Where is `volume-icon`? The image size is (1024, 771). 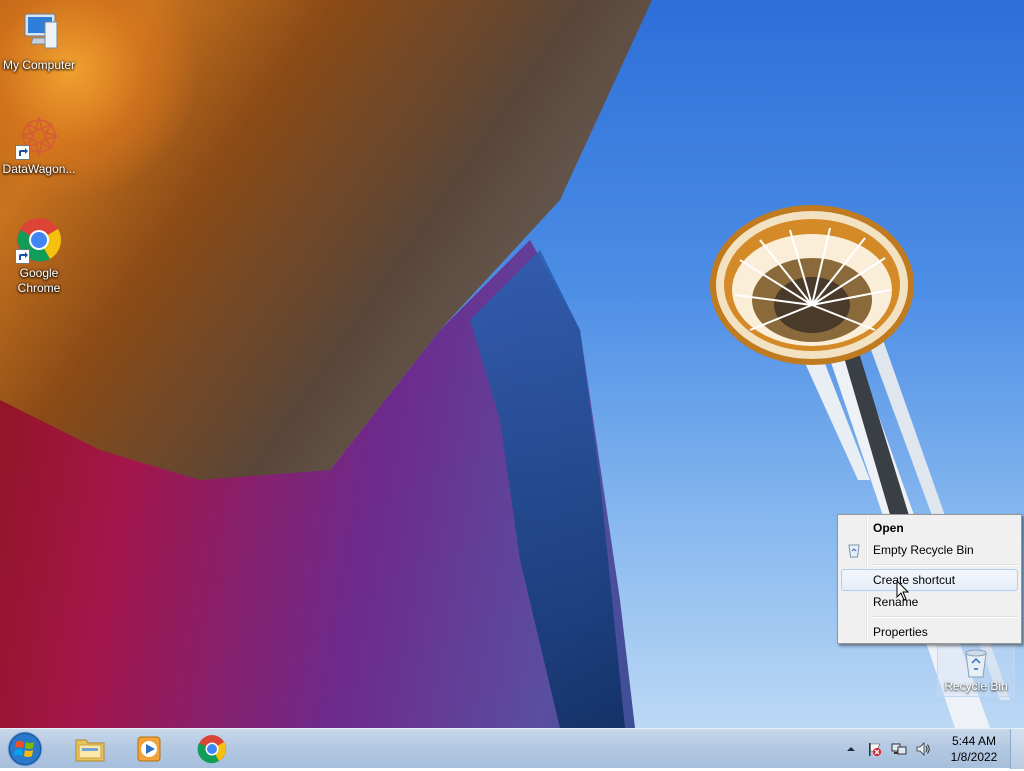
volume-icon is located at coordinates (923, 749).